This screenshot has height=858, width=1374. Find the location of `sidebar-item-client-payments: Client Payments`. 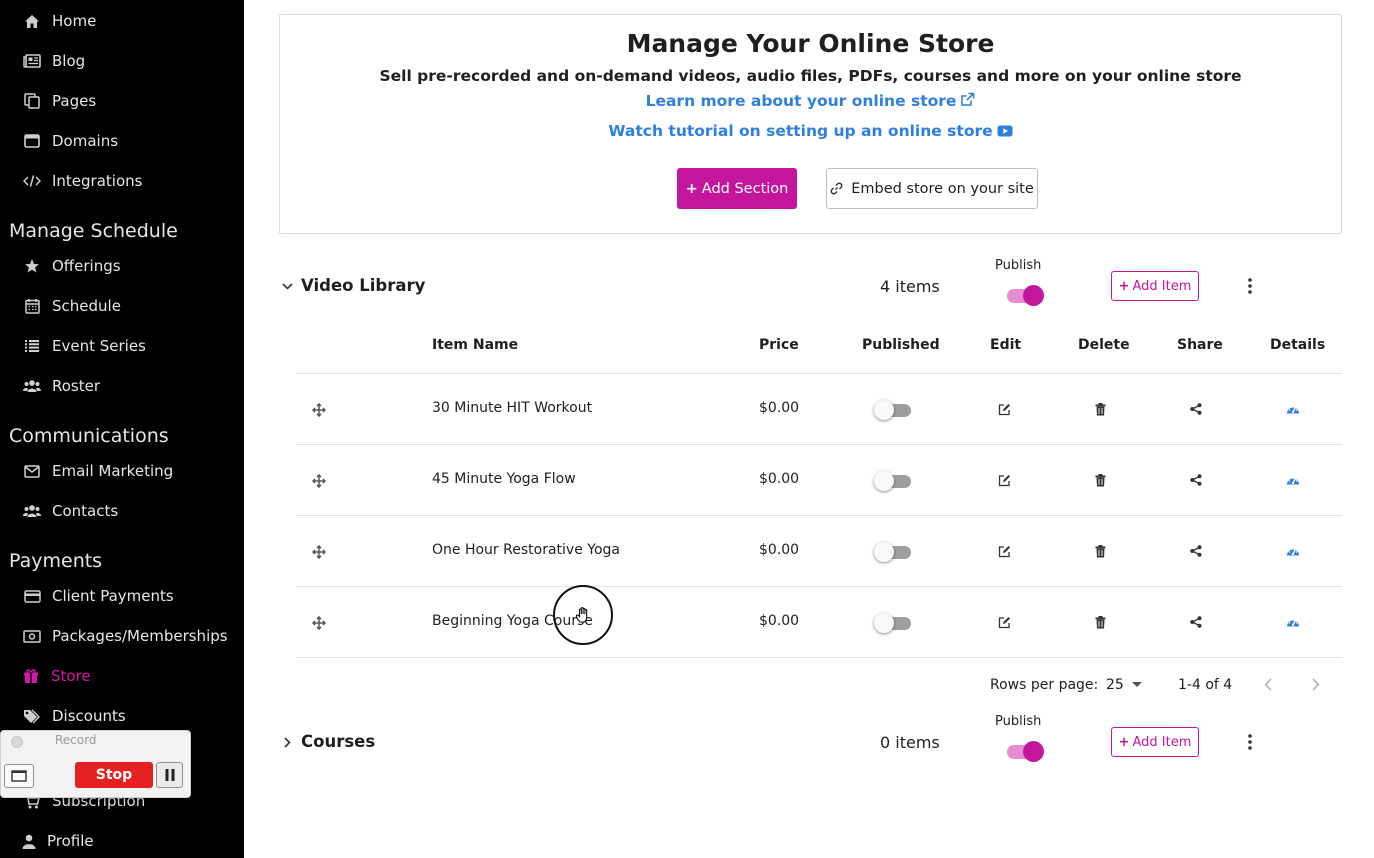

sidebar-item-client-payments: Client Payments is located at coordinates (122, 596).